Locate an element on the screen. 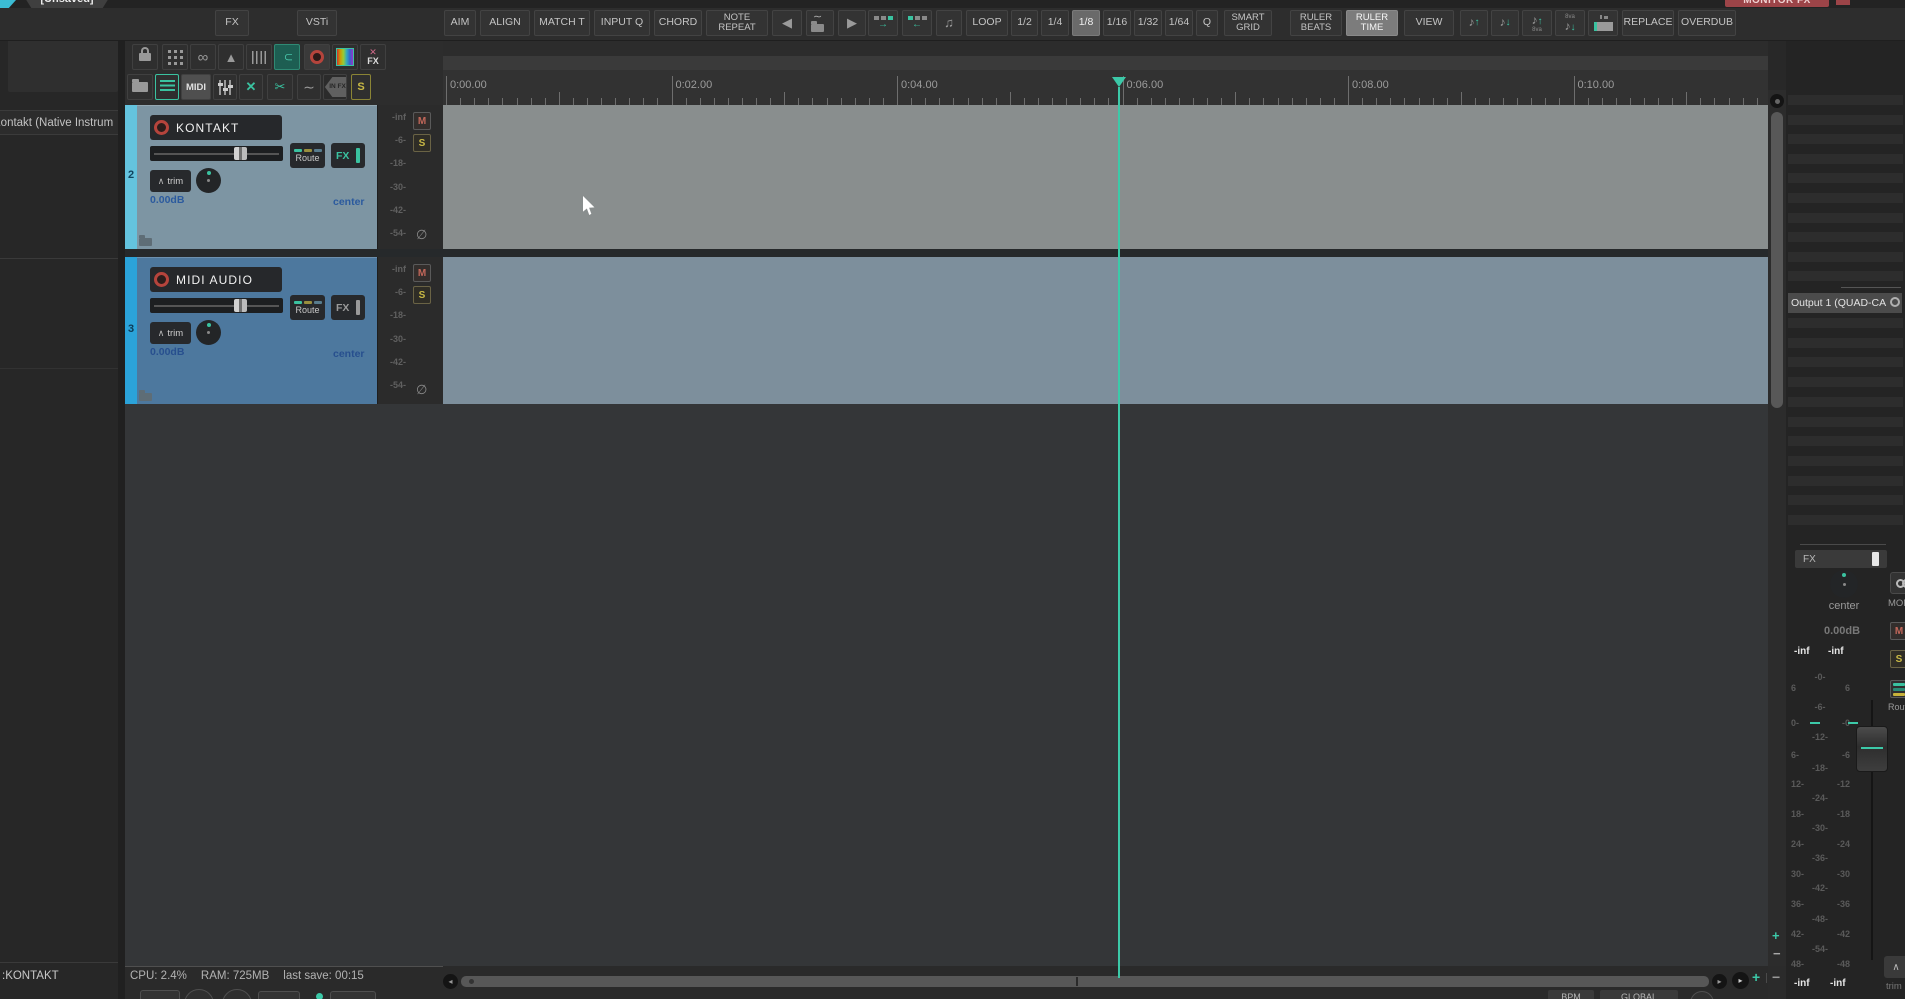 The height and width of the screenshot is (999, 1905). global-box-partial: GLOBAL is located at coordinates (1639, 994).